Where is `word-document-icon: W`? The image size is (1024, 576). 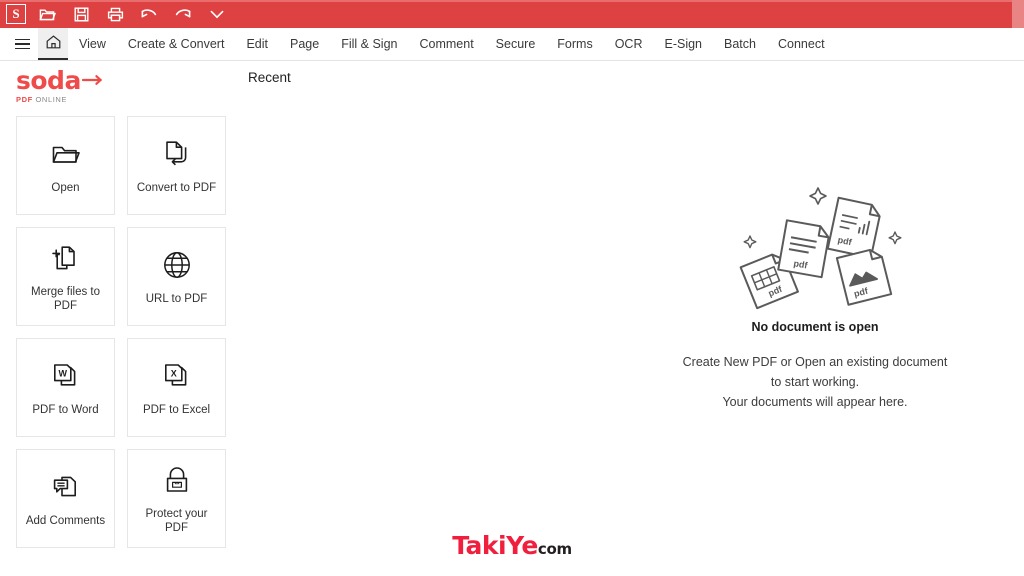 word-document-icon: W is located at coordinates (66, 376).